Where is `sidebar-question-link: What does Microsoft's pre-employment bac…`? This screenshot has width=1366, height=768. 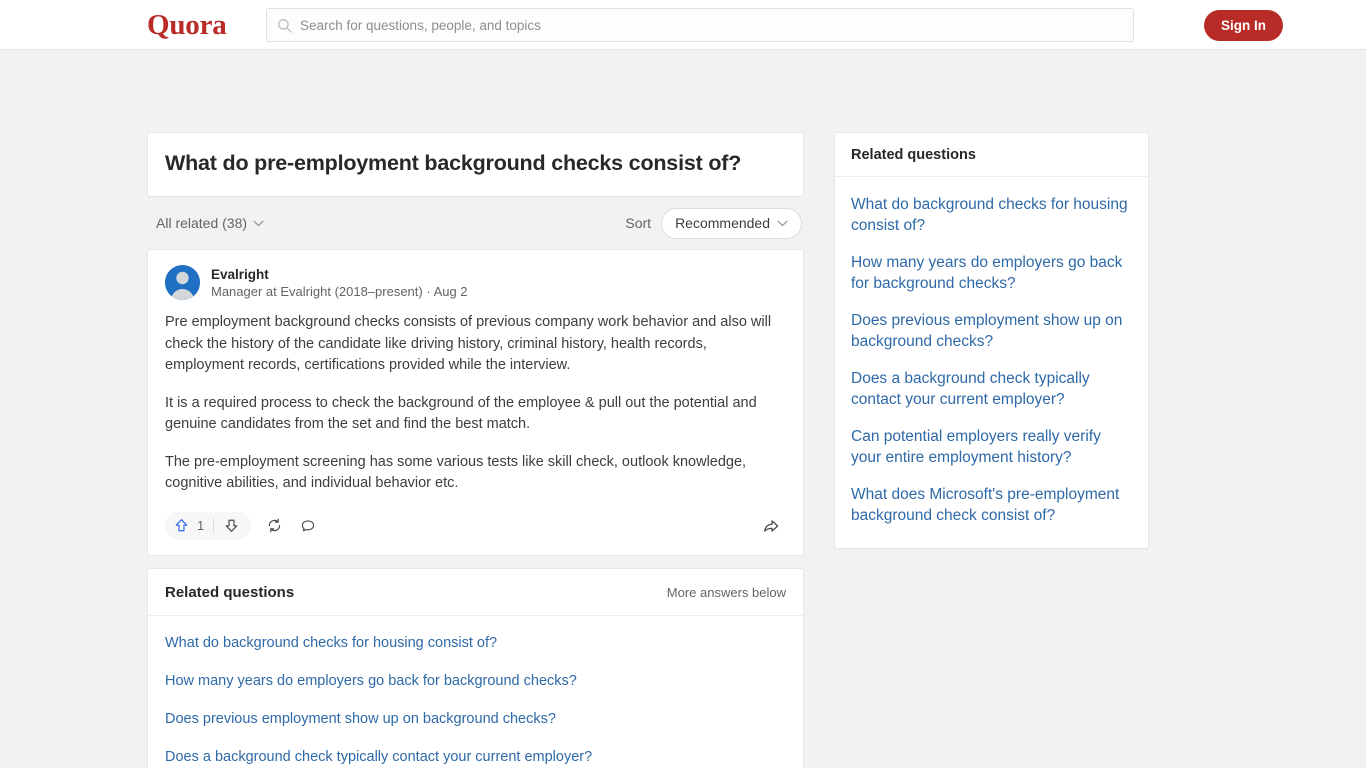 sidebar-question-link: What does Microsoft's pre-employment bac… is located at coordinates (991, 505).